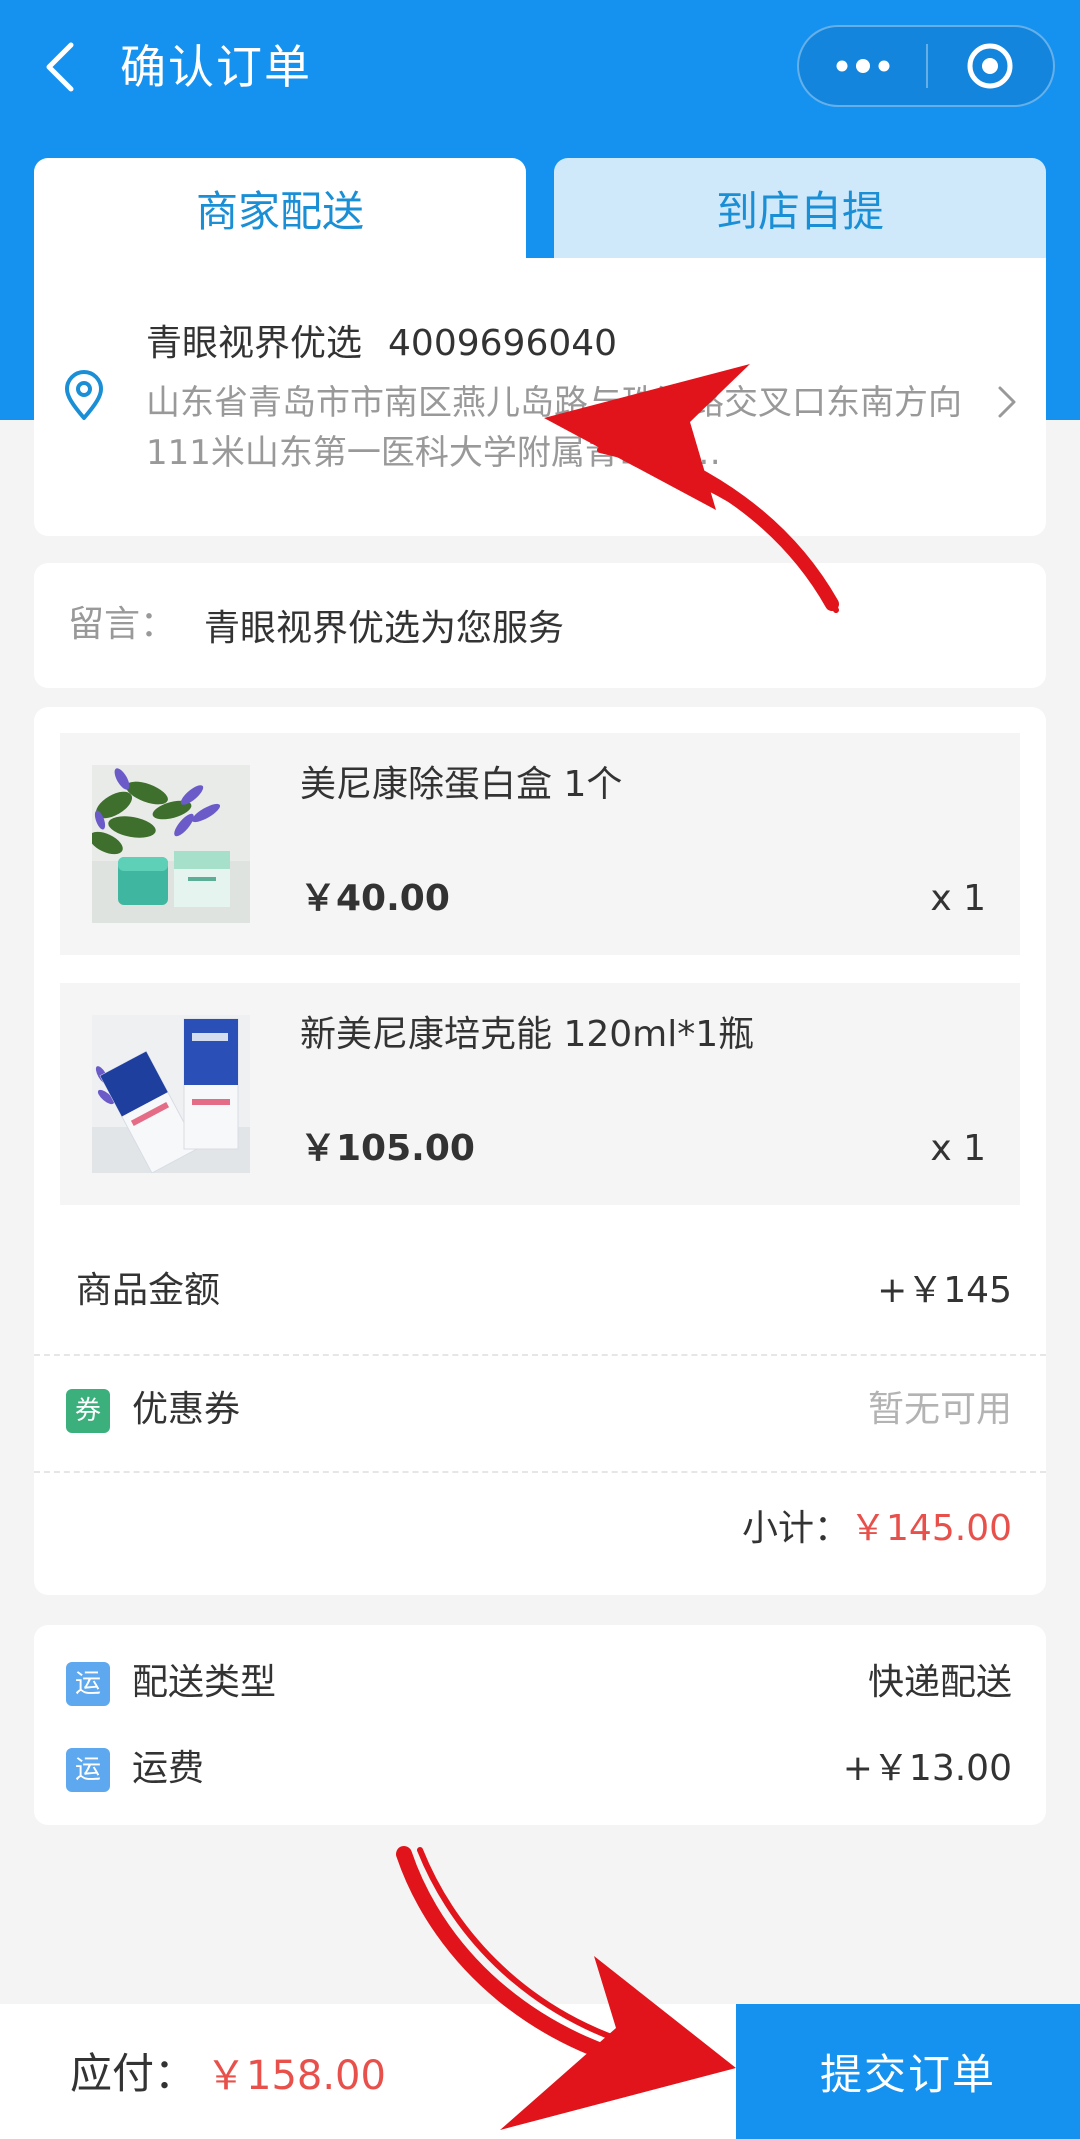  Describe the element at coordinates (540, 1683) in the screenshot. I see `delivery-type-row: 运配送类型 快递配送` at that location.